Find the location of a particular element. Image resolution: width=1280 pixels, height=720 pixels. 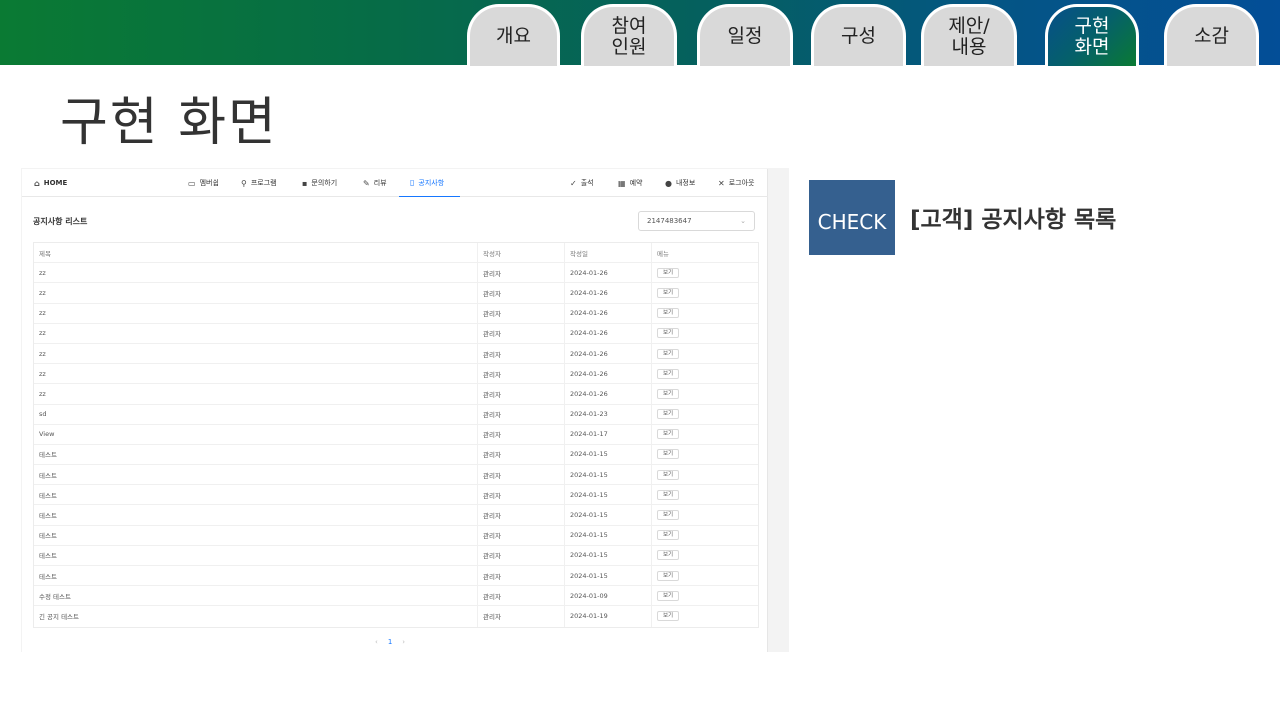

table-row: 수정 테스트 관리자 2024-01-09 보기 is located at coordinates (396, 596).